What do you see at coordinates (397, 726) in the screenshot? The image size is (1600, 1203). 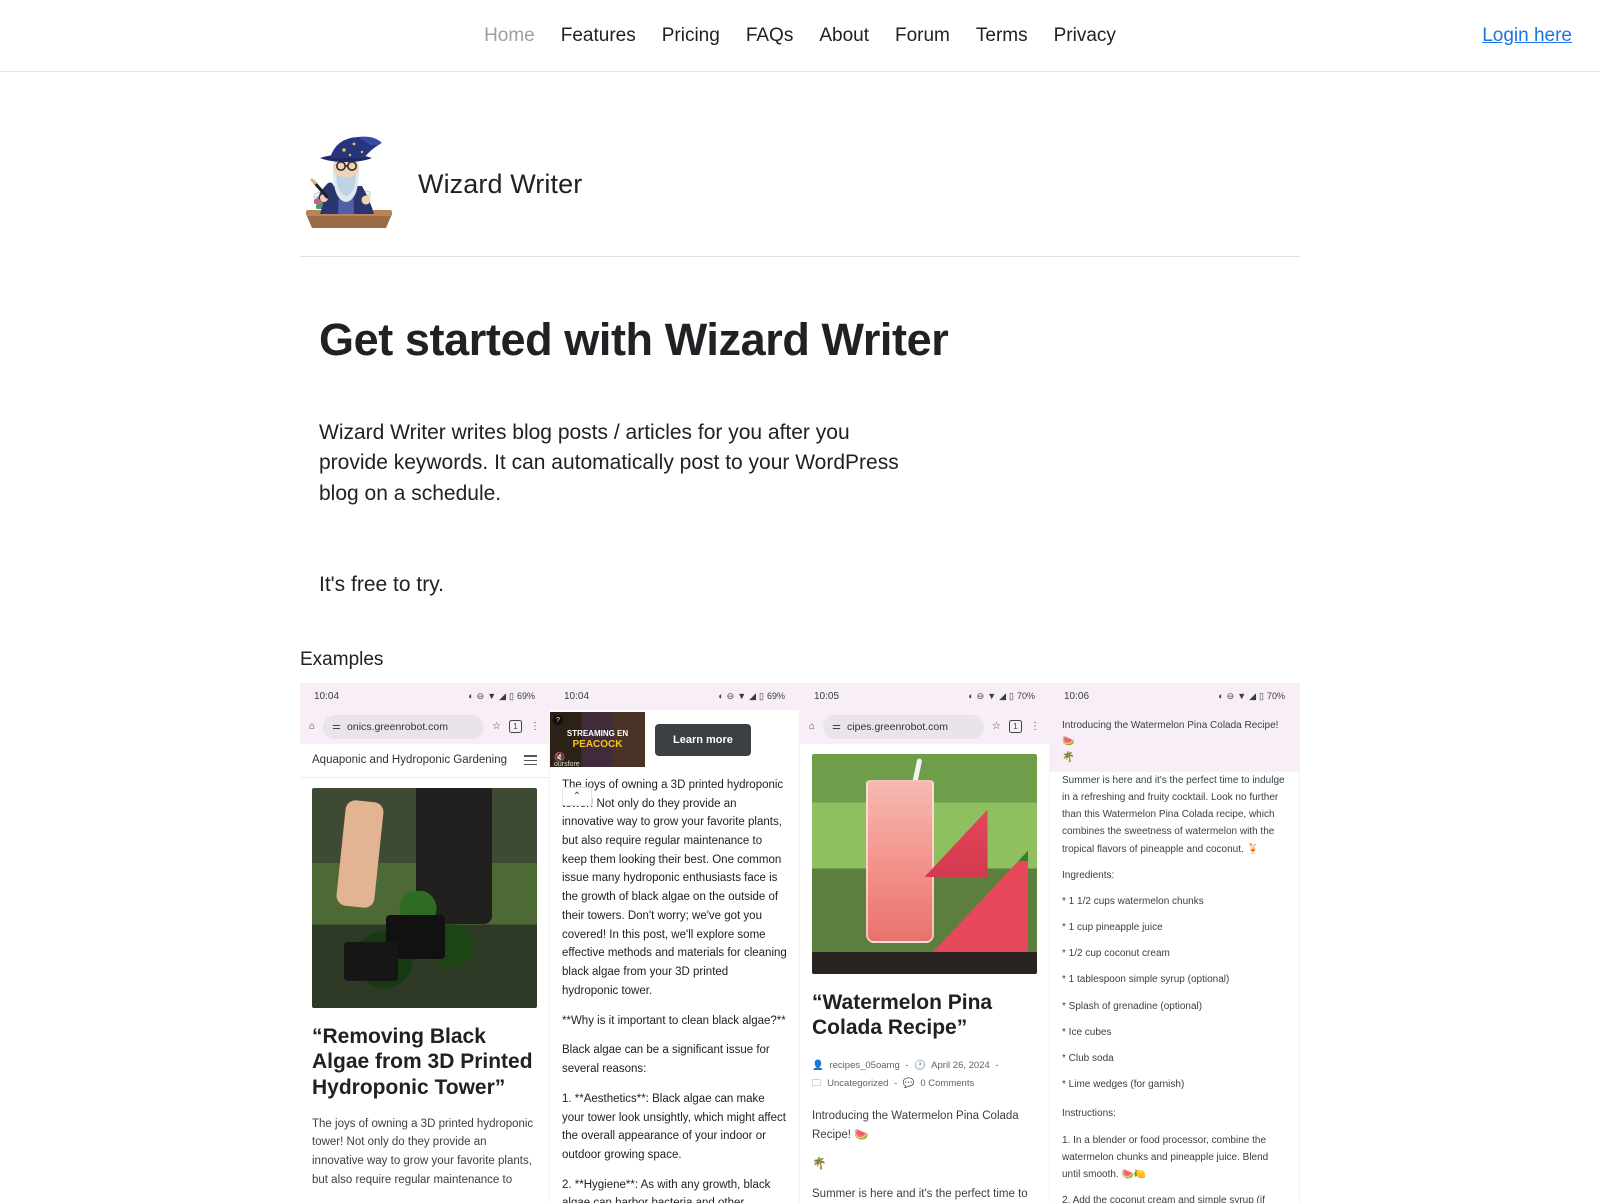 I see `address-bar-url: onics.greenrobot.com` at bounding box center [397, 726].